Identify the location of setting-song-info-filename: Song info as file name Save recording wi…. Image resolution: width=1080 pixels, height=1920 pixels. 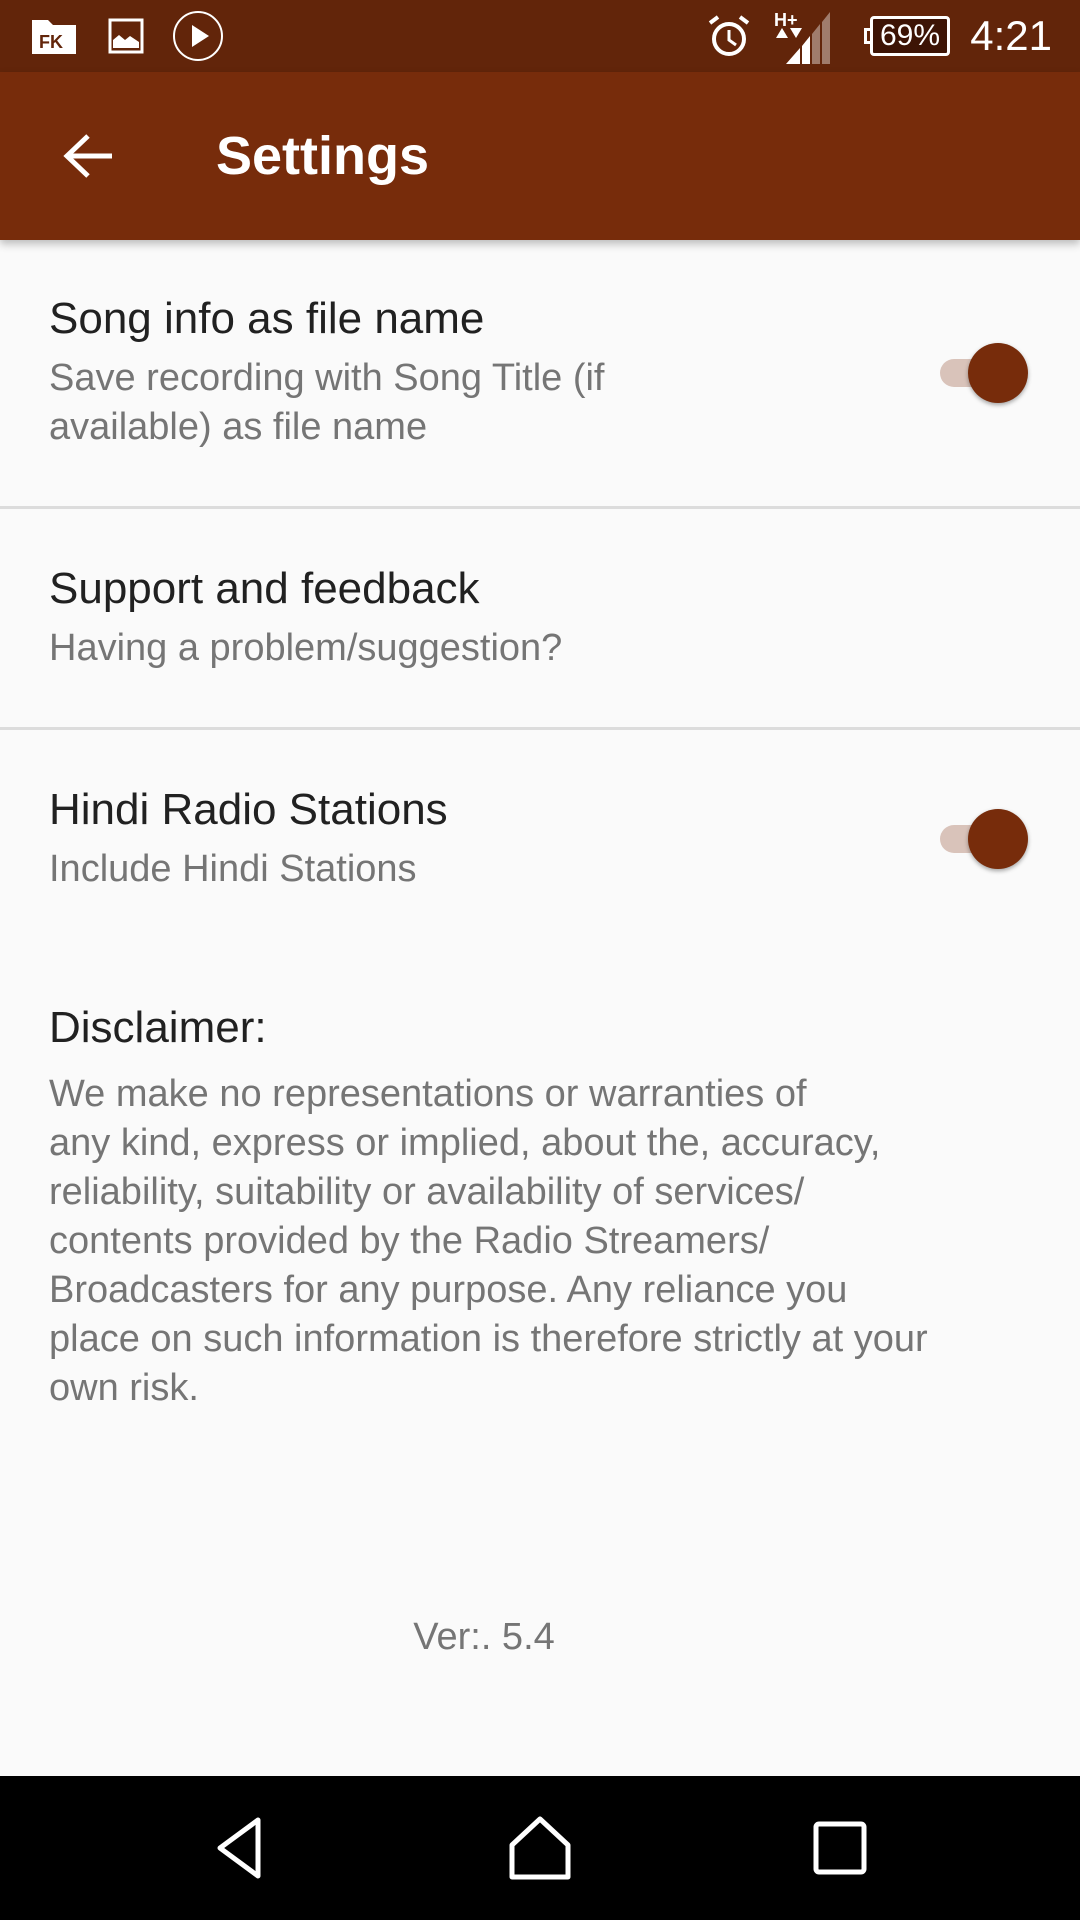
(540, 373).